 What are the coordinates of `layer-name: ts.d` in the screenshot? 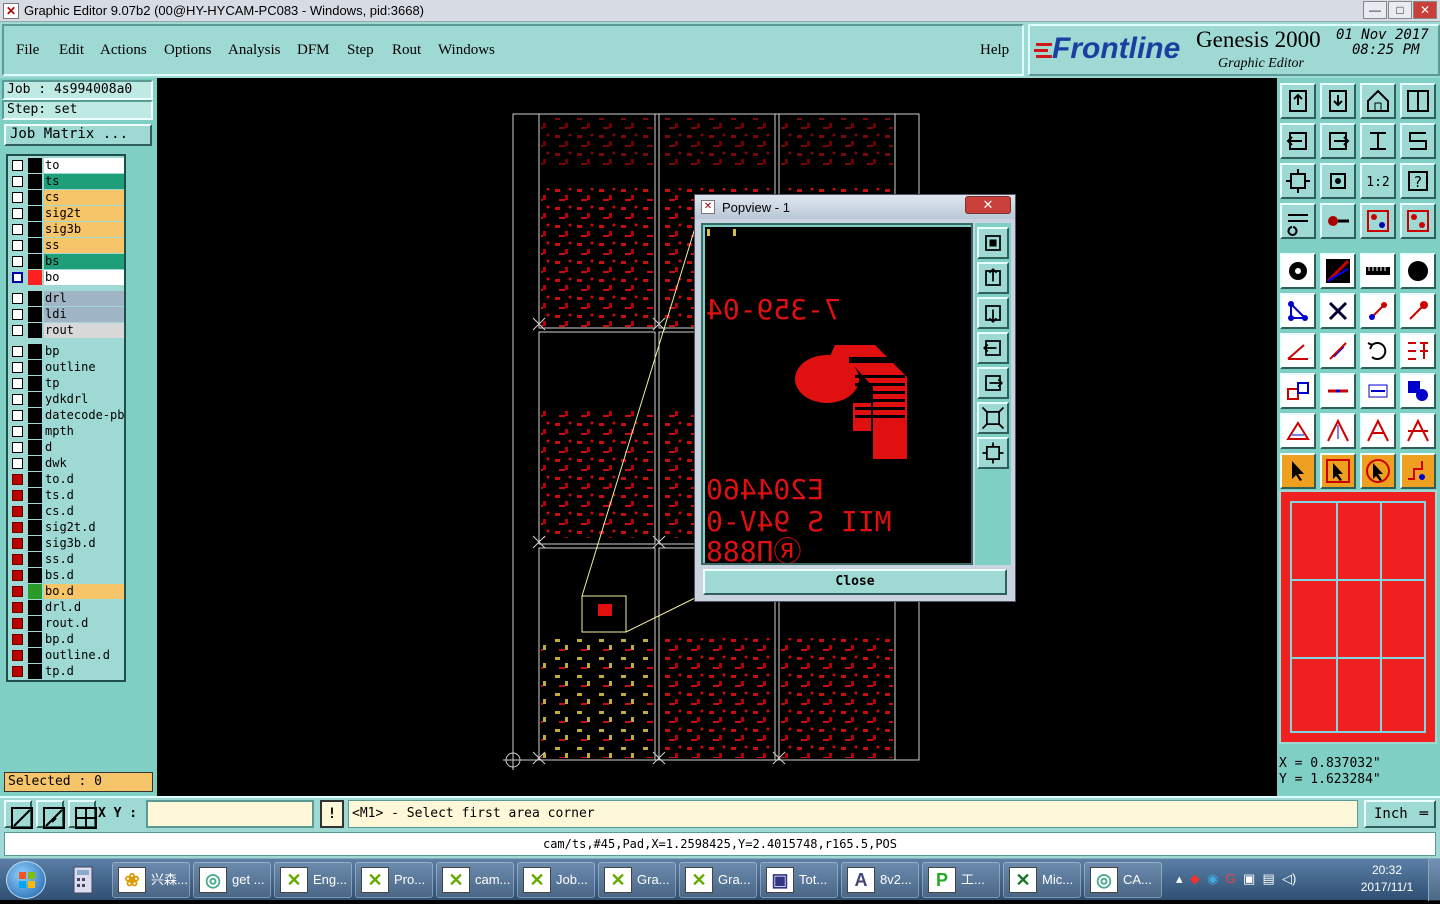 It's located at (84, 495).